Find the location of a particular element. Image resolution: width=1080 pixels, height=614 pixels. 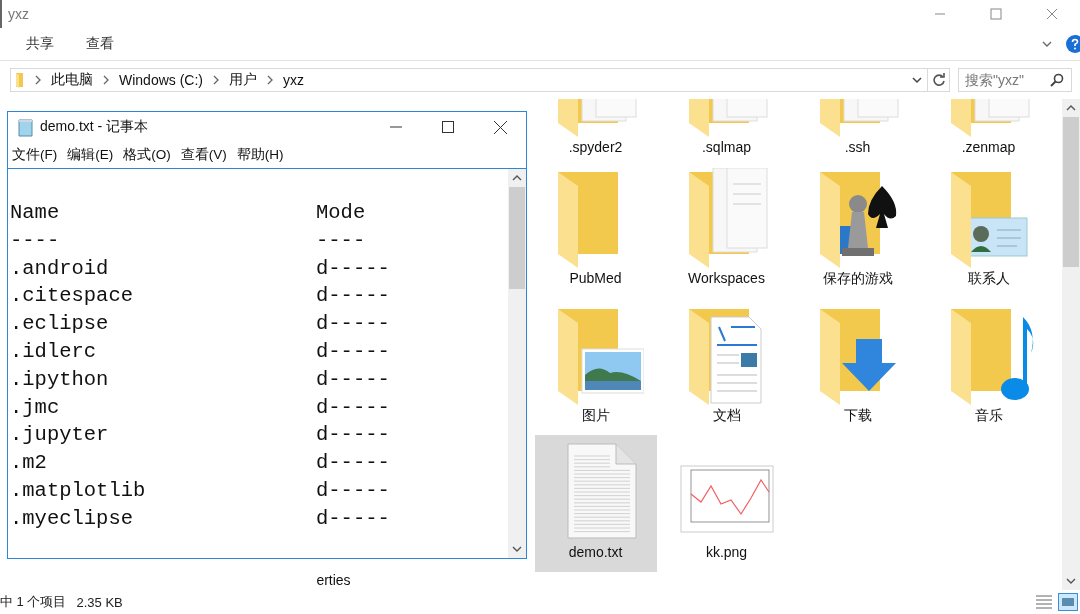

search-field: 搜索"yxz" is located at coordinates (1015, 80).